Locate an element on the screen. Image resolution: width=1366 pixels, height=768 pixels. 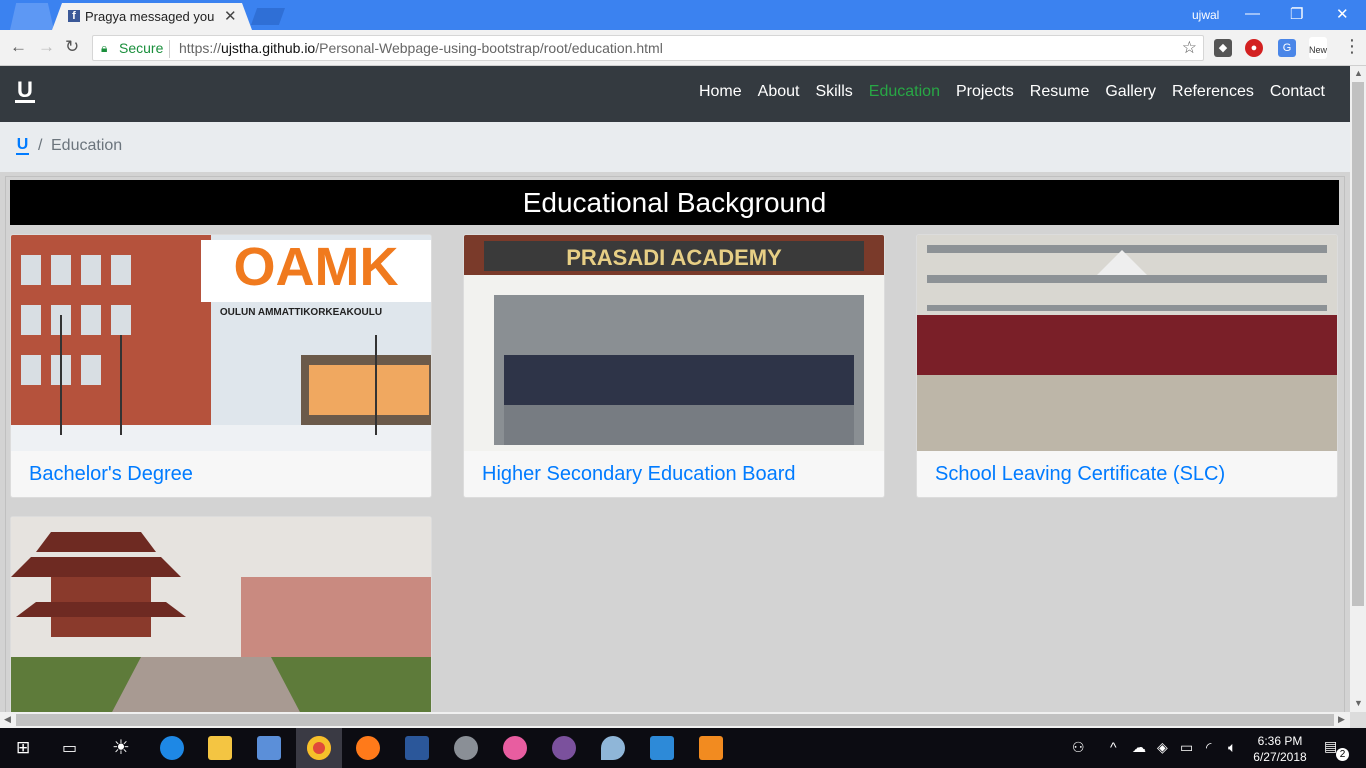
breadcrumb-current: Education is located at coordinates (87, 145).